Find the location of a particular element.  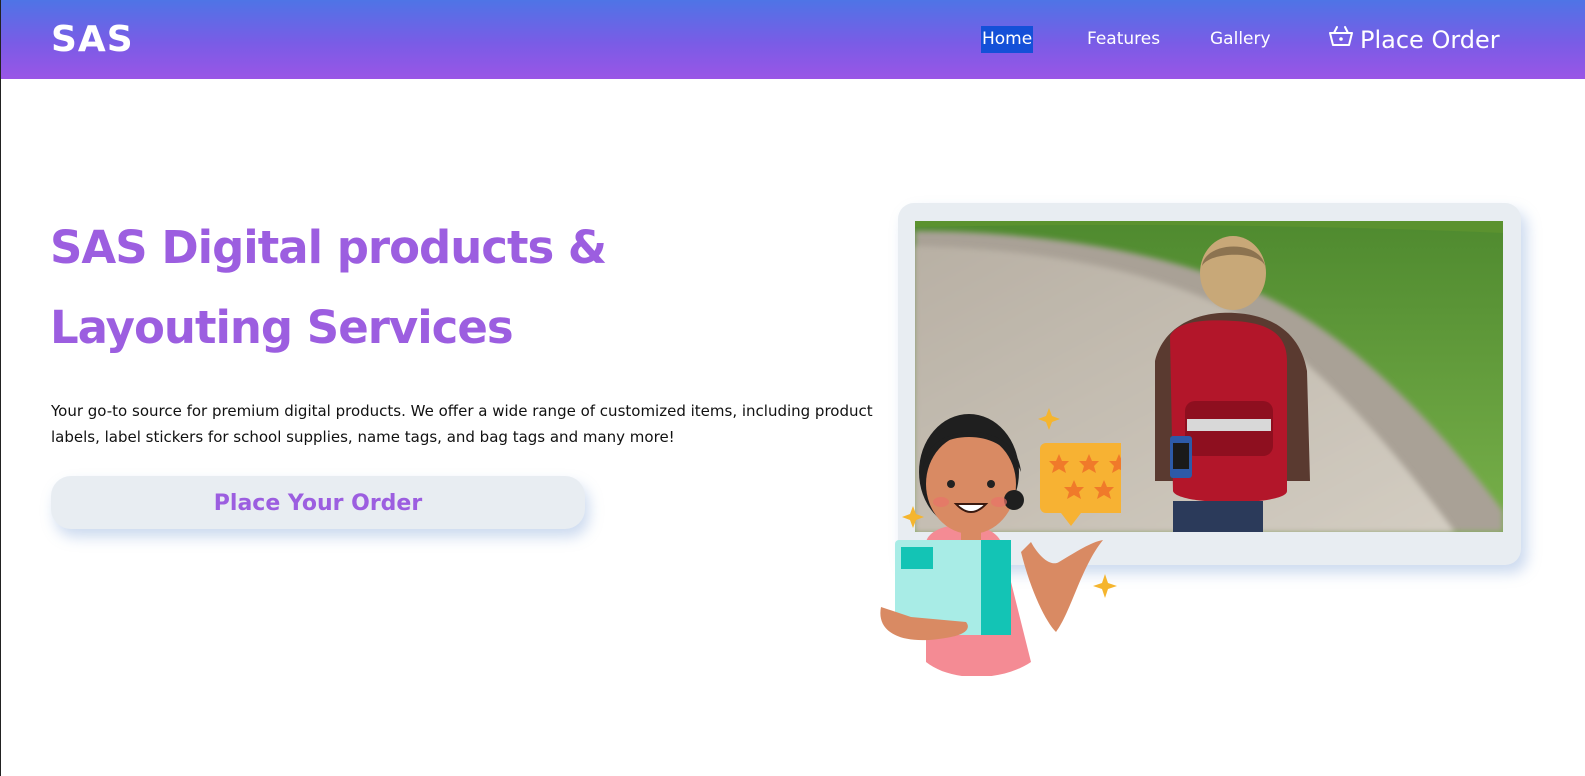

nav-link-gallery: Gallery is located at coordinates (1240, 39).